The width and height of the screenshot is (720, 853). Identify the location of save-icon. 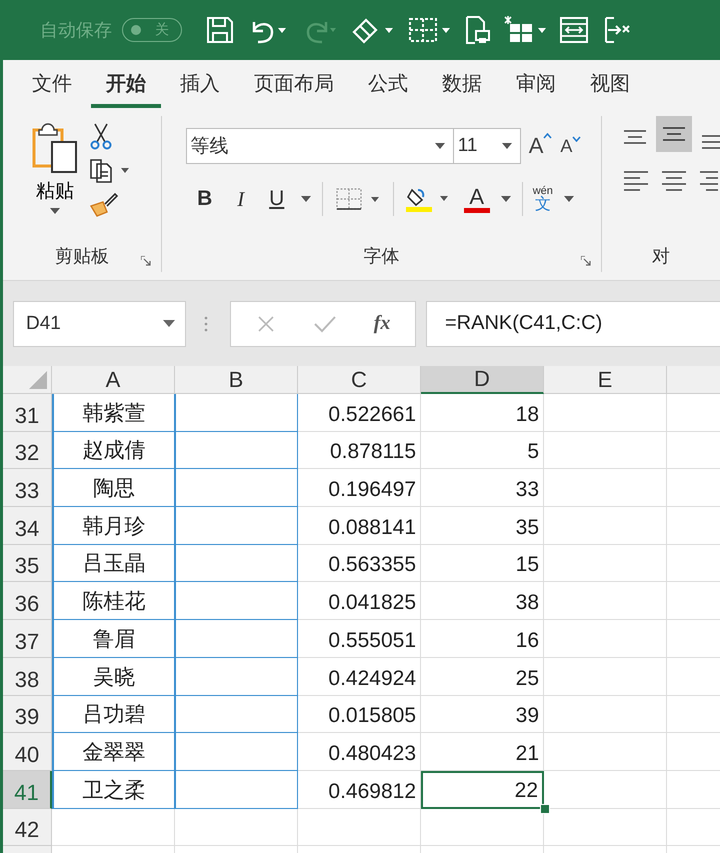
(220, 30).